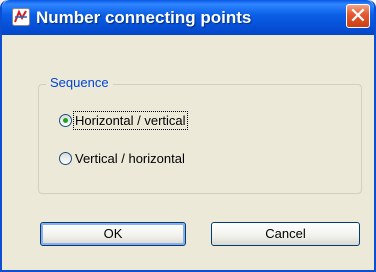 The image size is (376, 272). Describe the element at coordinates (21, 17) in the screenshot. I see `app-logo-icon` at that location.